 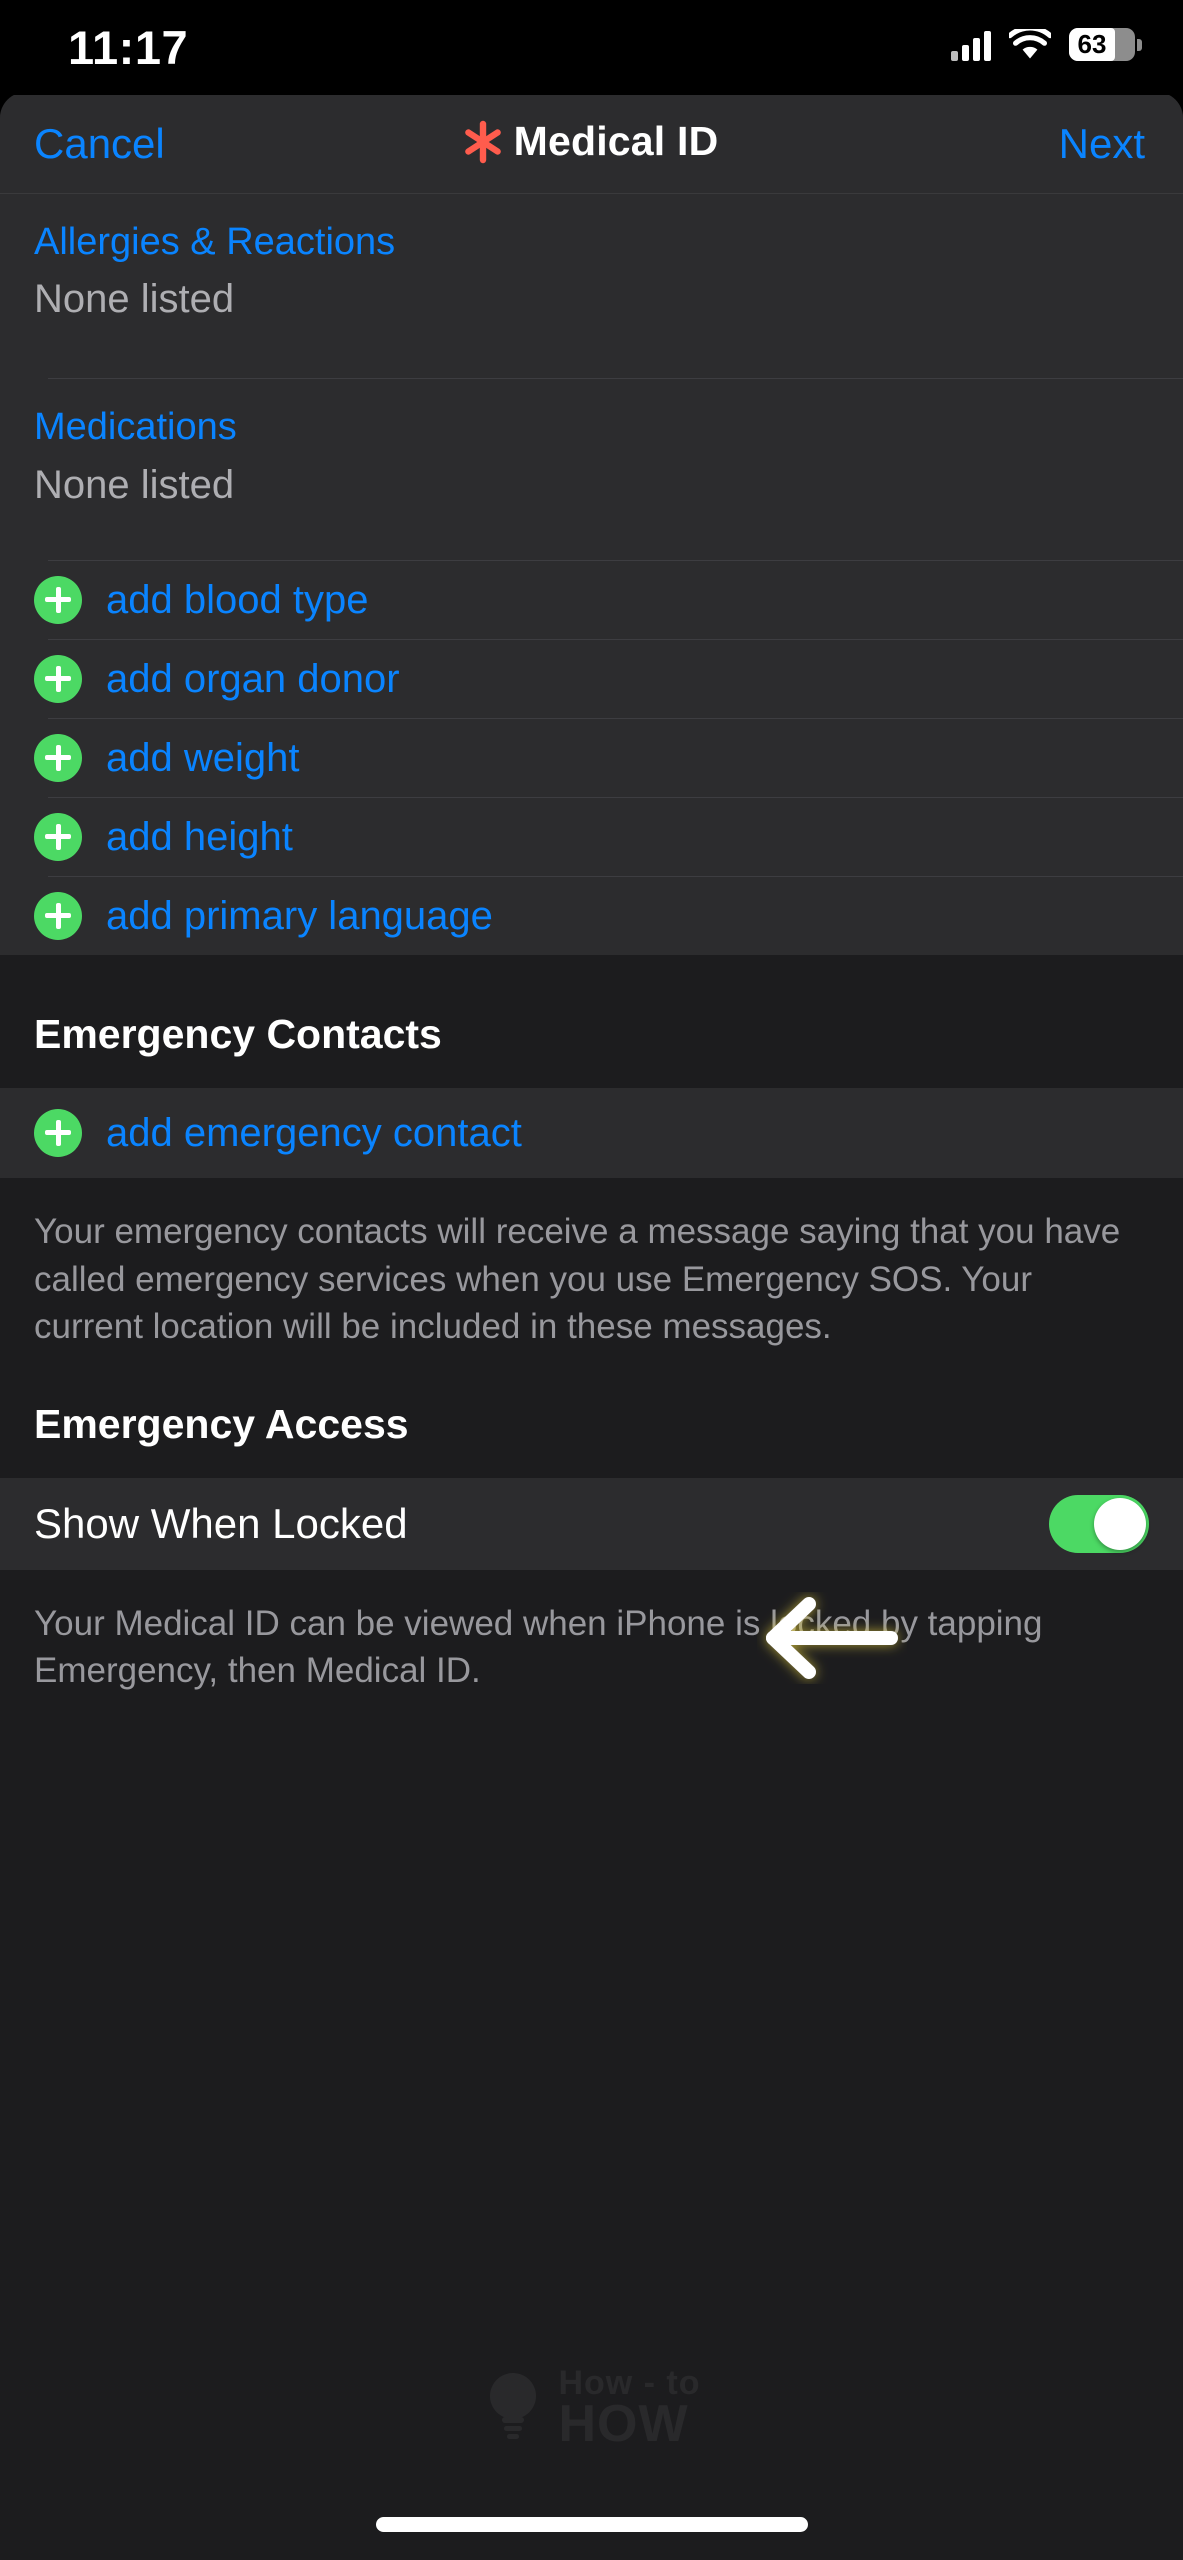 What do you see at coordinates (591, 758) in the screenshot?
I see `add-weight-row: add weight` at bounding box center [591, 758].